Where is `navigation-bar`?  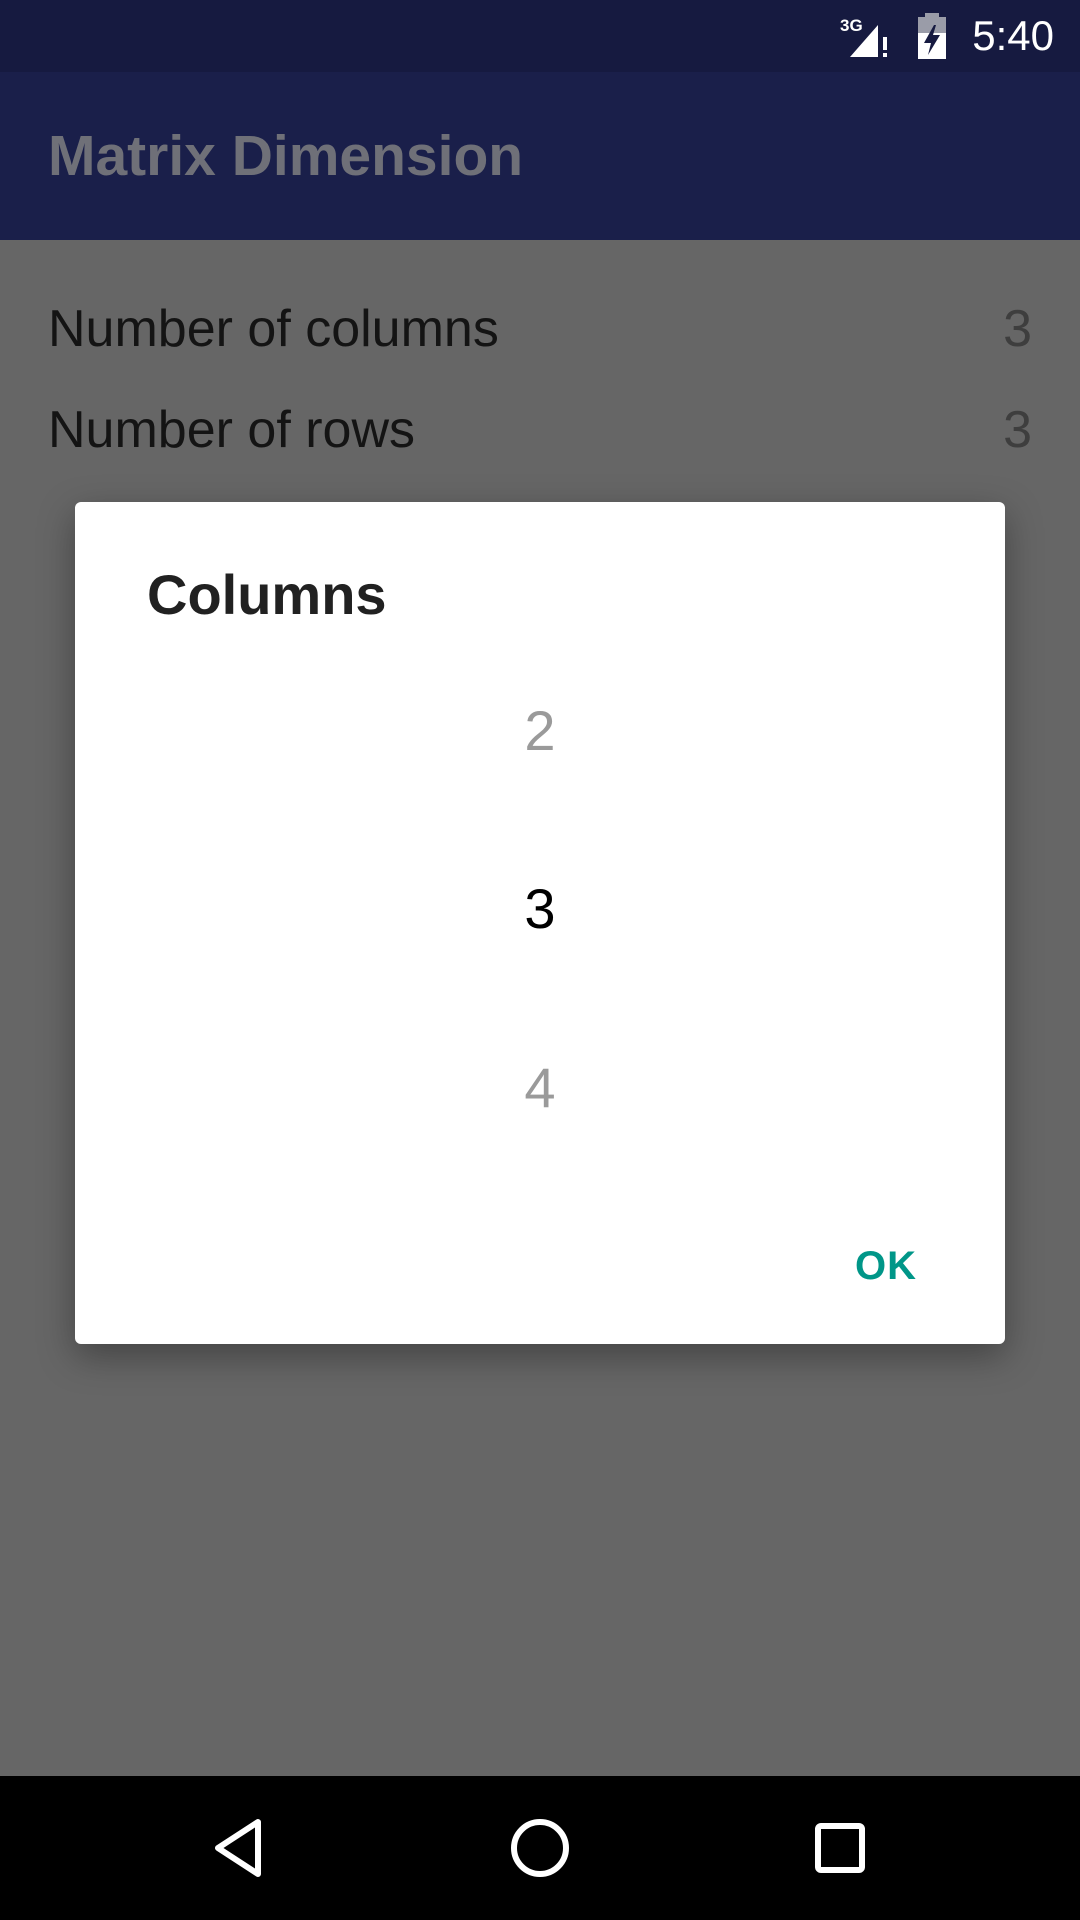
navigation-bar is located at coordinates (540, 1848).